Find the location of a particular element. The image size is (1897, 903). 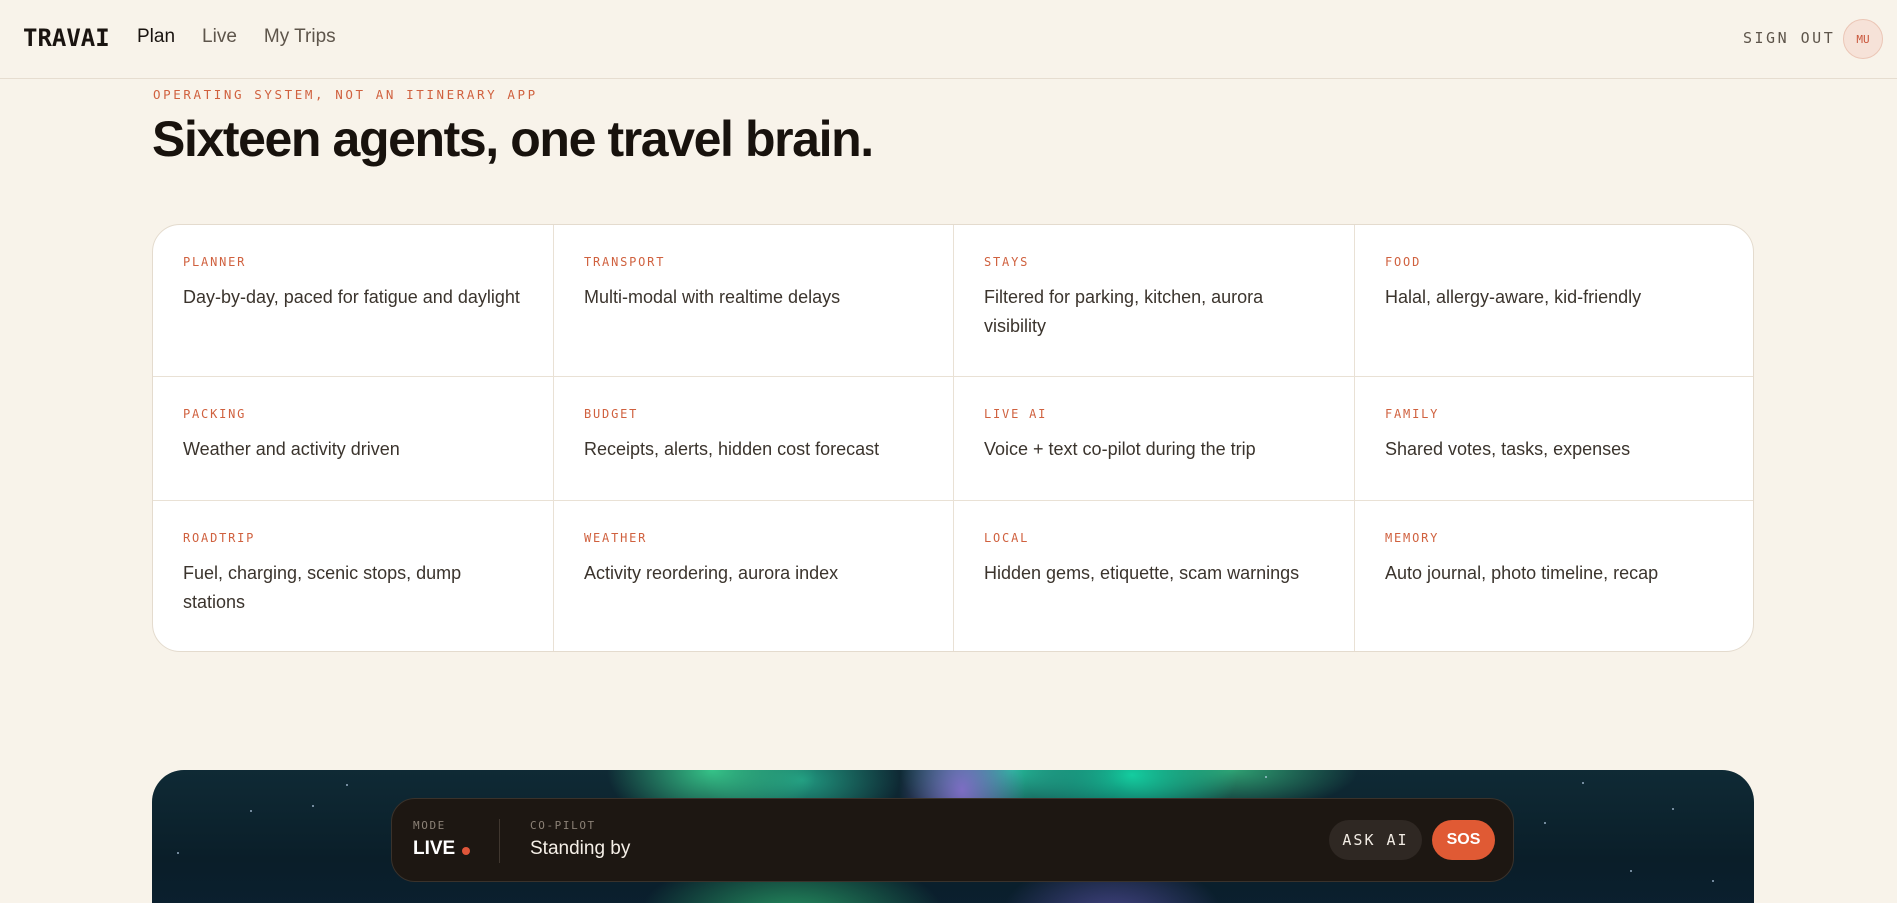

live-indicator-dot-icon is located at coordinates (466, 851).